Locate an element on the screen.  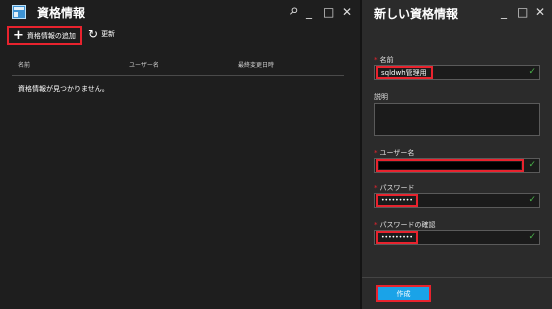
plus-icon: + is located at coordinates (18, 35).